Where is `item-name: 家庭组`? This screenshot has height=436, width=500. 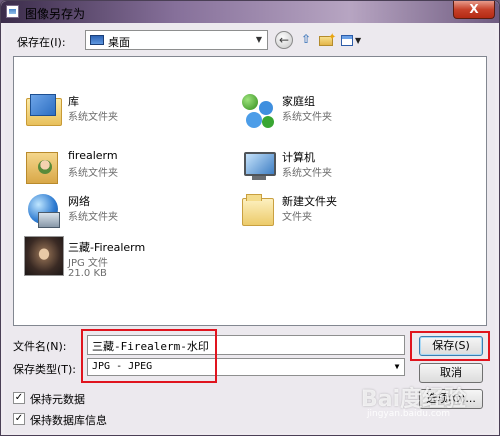 item-name: 家庭组 is located at coordinates (298, 101).